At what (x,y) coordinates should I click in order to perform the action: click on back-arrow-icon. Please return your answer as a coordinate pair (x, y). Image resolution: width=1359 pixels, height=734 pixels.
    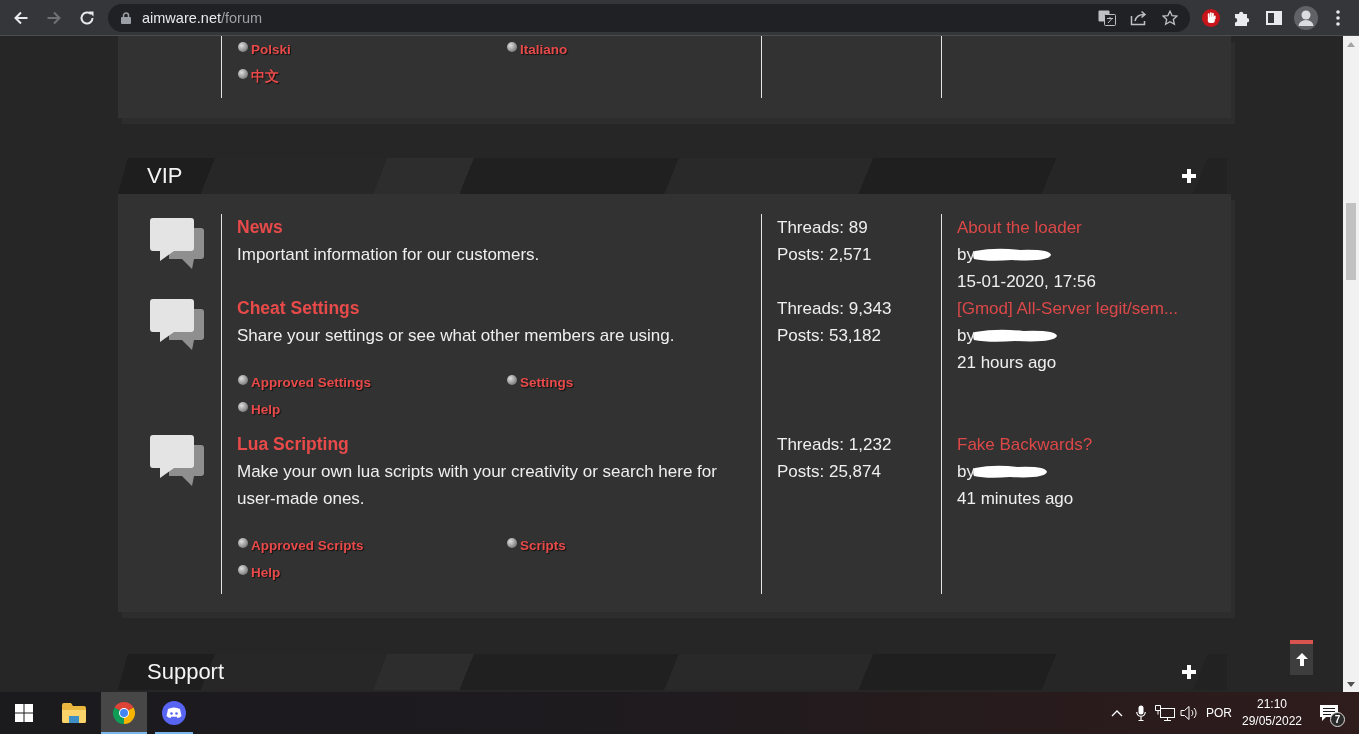
    Looking at the image, I should click on (21, 17).